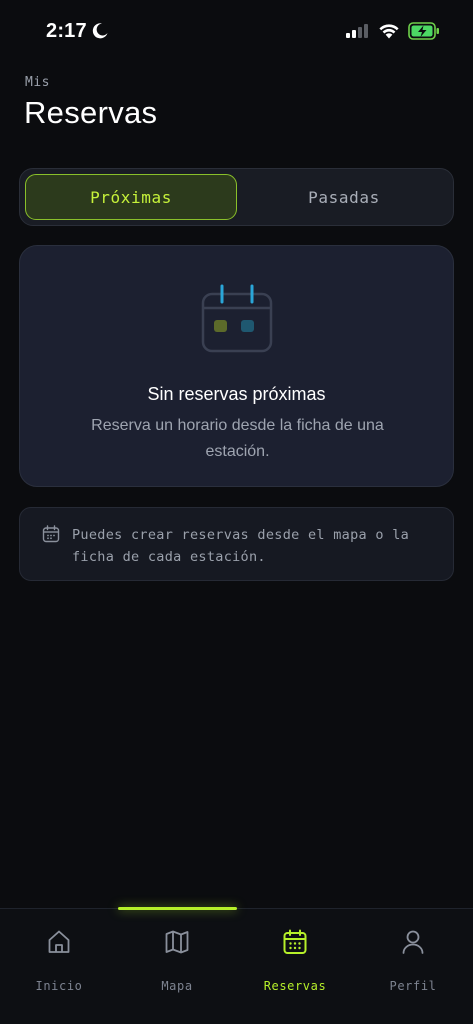 This screenshot has height=1024, width=473. Describe the element at coordinates (389, 31) in the screenshot. I see `wifi-icon` at that location.